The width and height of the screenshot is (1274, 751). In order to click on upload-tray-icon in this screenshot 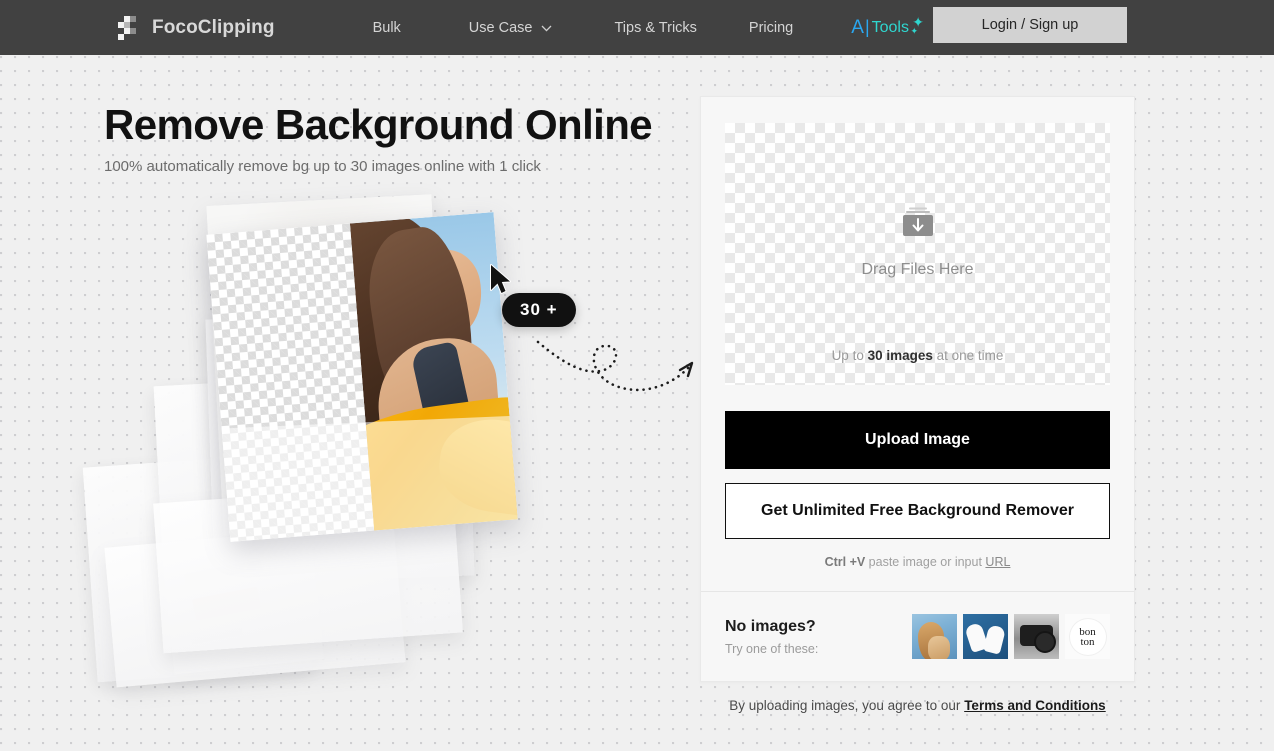, I will do `click(918, 224)`.